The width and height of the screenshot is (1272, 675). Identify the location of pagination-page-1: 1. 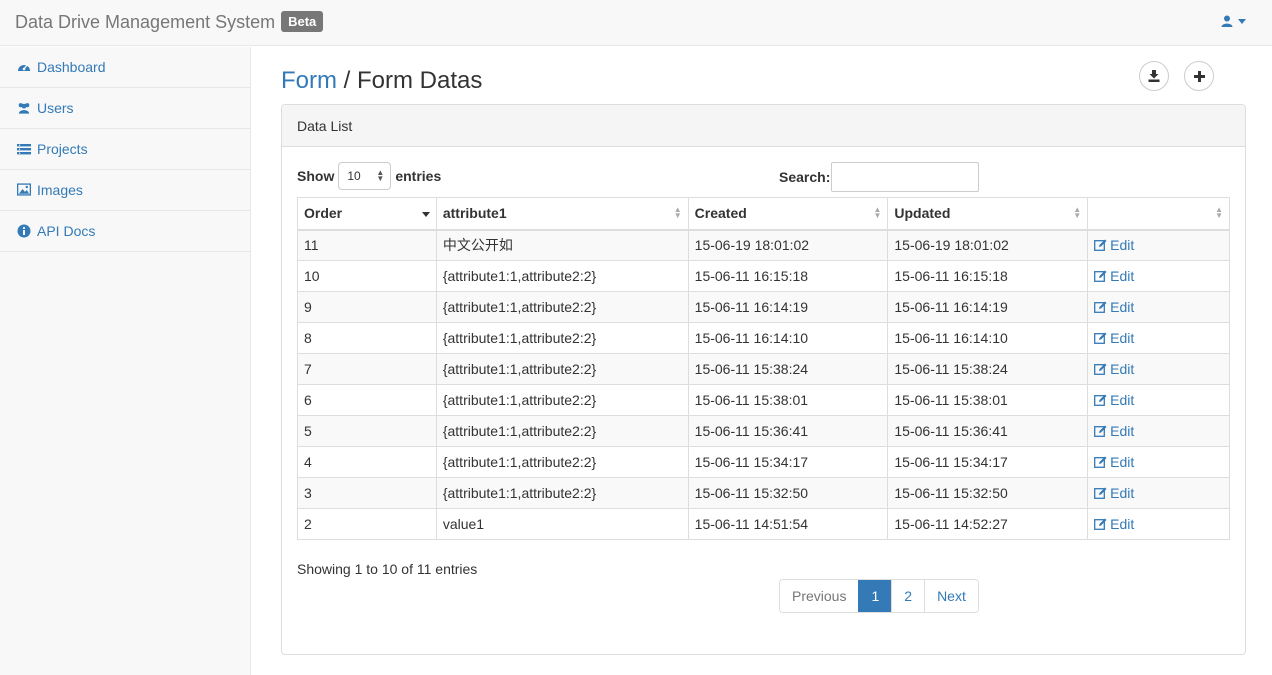
(875, 596).